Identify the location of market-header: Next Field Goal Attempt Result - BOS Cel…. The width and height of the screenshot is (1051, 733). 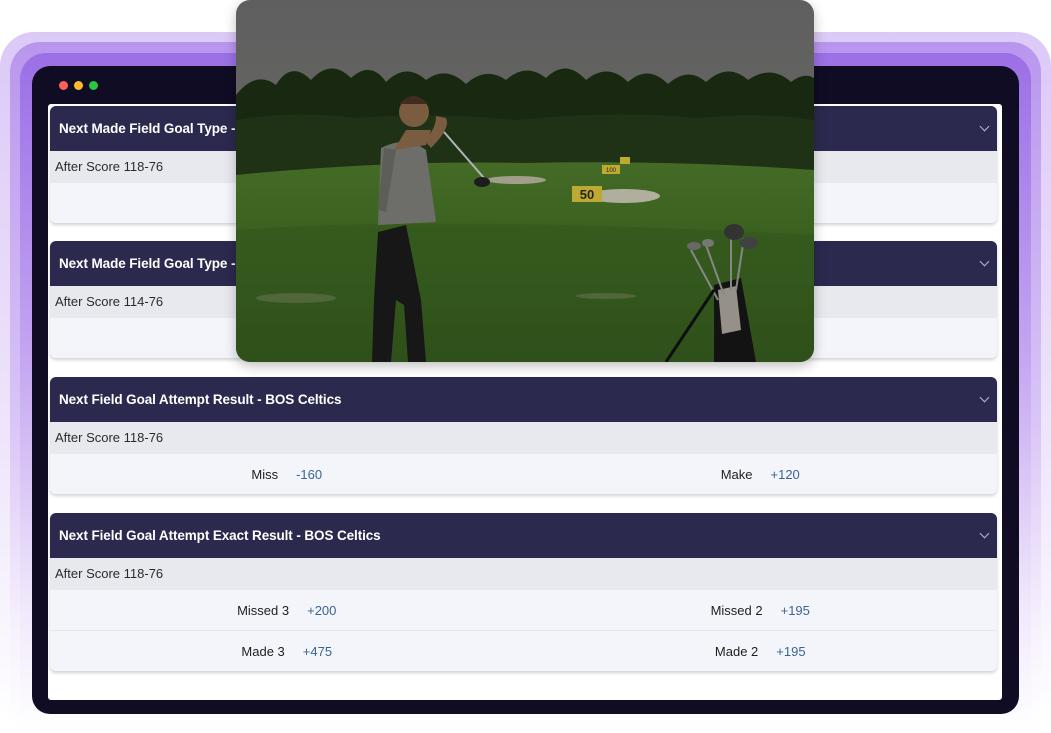
(523, 399).